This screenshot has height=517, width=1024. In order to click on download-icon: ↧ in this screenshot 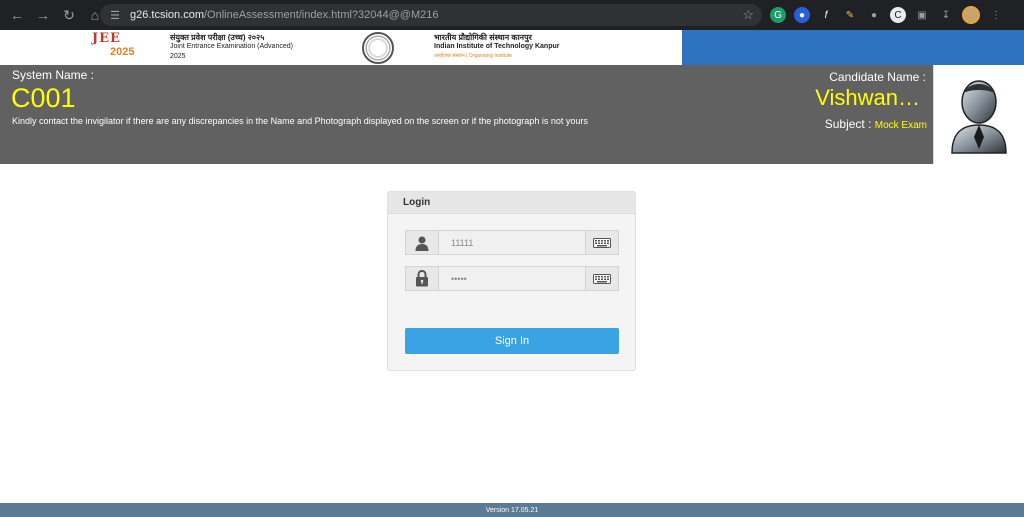, I will do `click(946, 15)`.